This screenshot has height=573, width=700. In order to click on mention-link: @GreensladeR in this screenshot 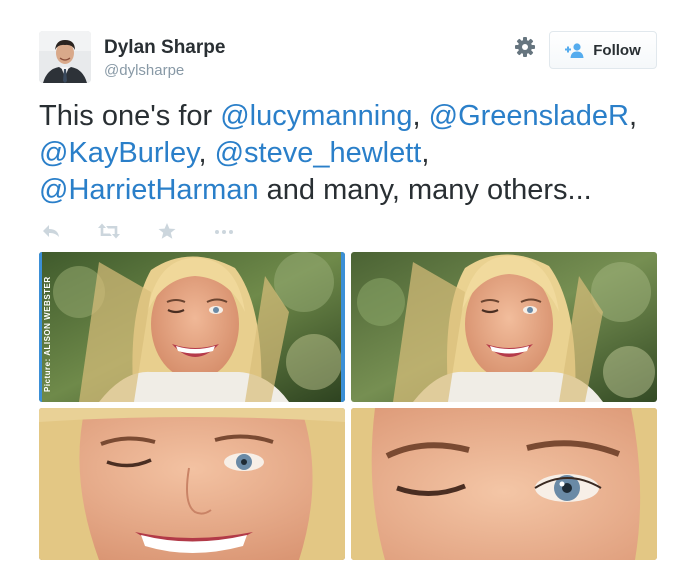, I will do `click(529, 116)`.